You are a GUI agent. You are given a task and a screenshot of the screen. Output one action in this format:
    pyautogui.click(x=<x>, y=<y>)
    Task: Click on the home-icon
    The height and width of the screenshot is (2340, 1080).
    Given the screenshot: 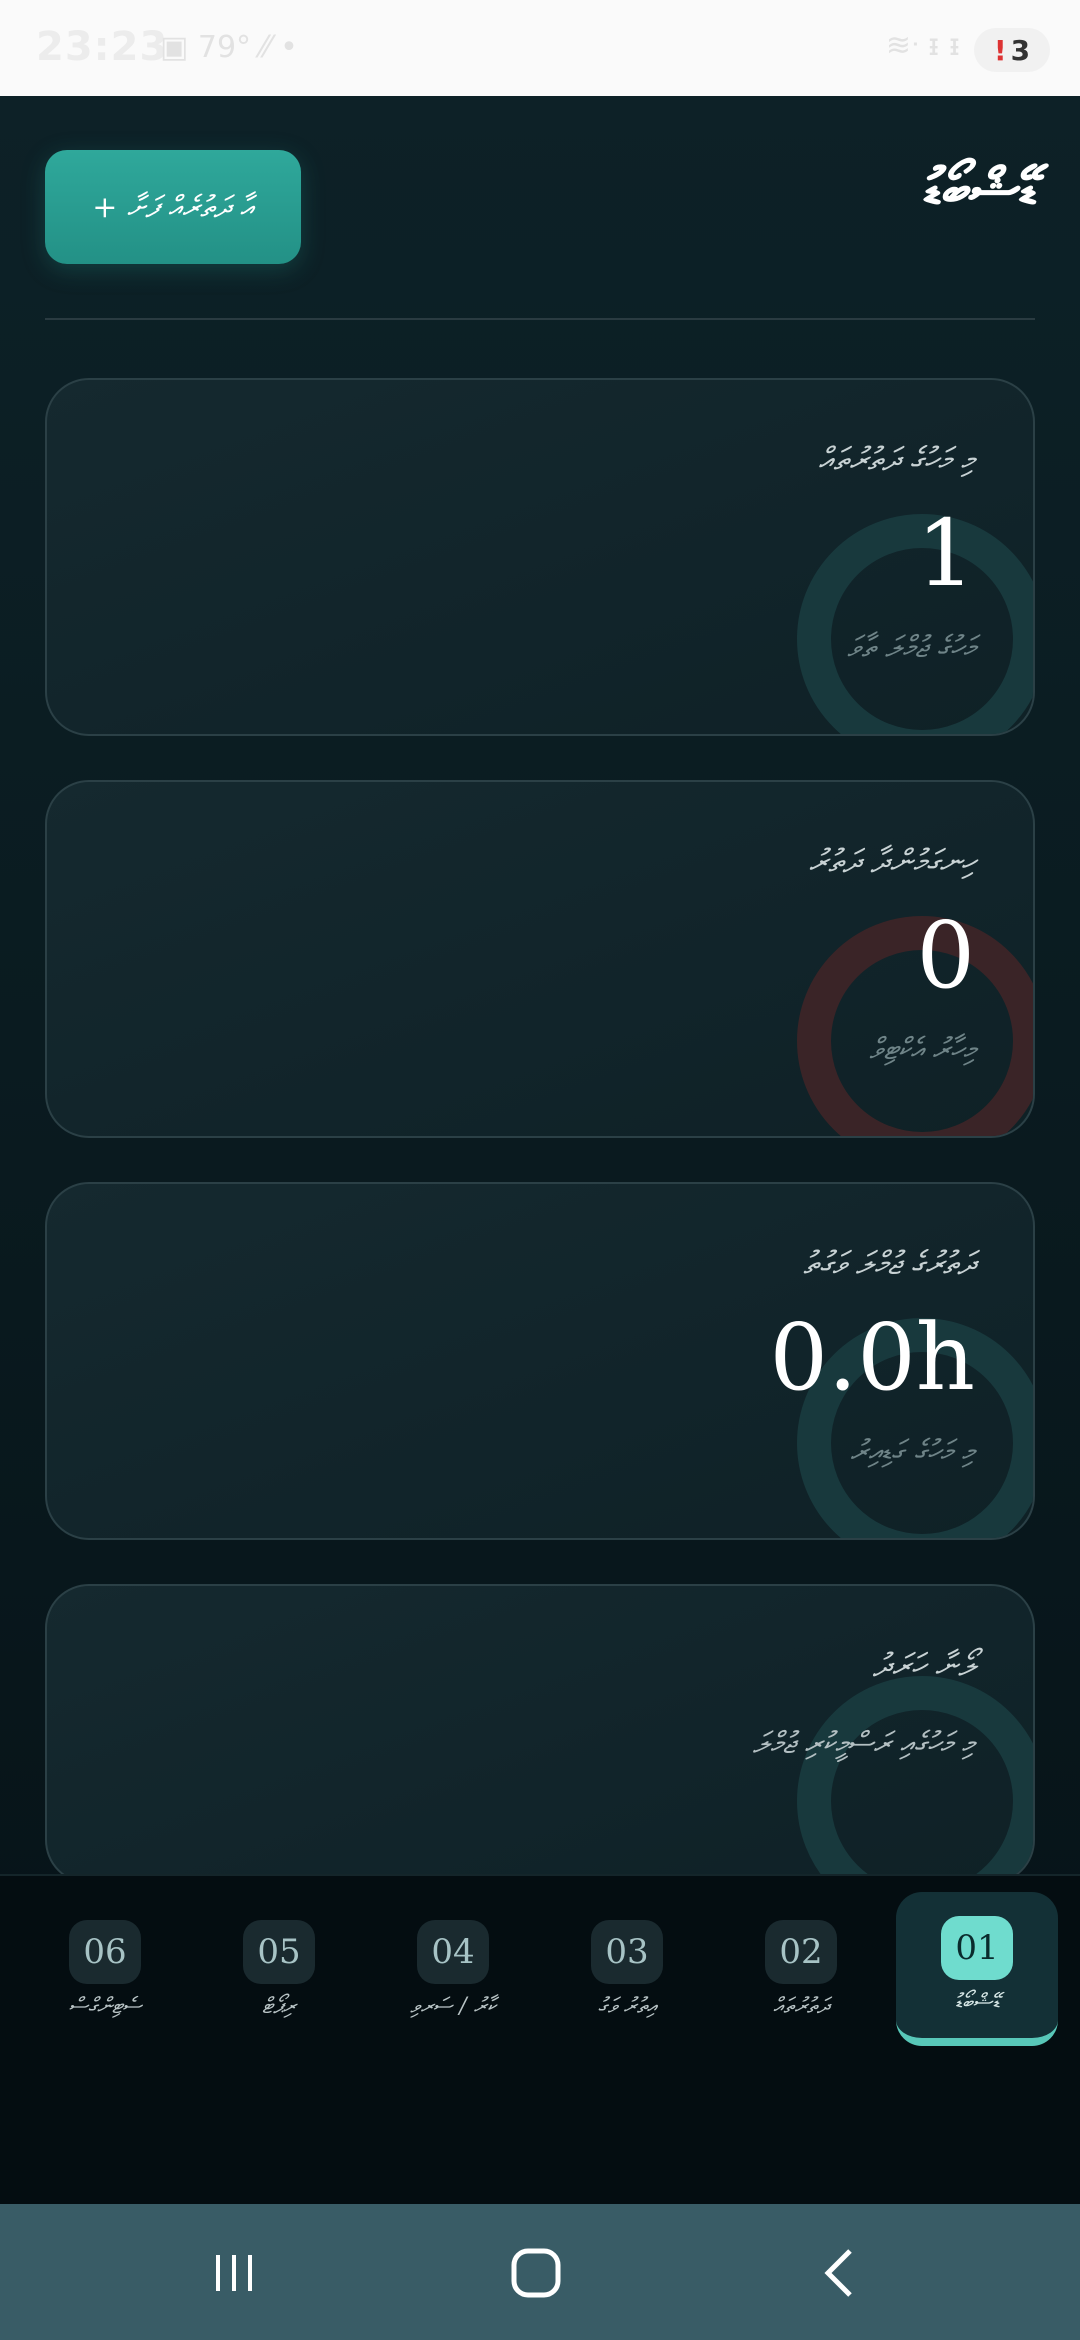 What is the action you would take?
    pyautogui.click(x=536, y=2273)
    